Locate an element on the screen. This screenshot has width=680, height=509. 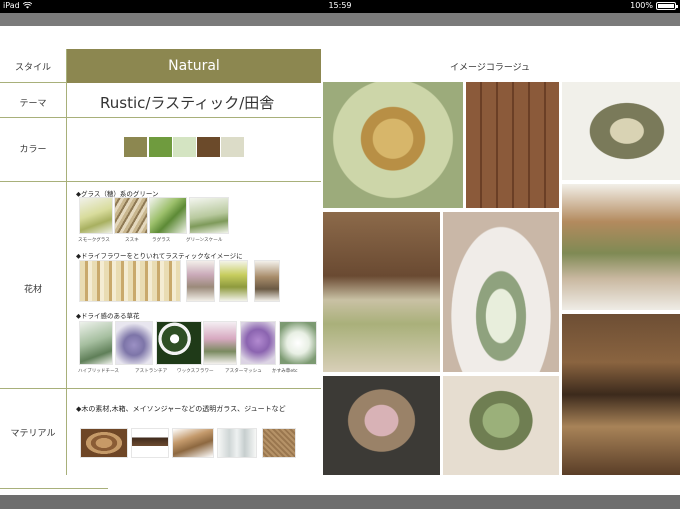
thumb-jute is located at coordinates (279, 443).